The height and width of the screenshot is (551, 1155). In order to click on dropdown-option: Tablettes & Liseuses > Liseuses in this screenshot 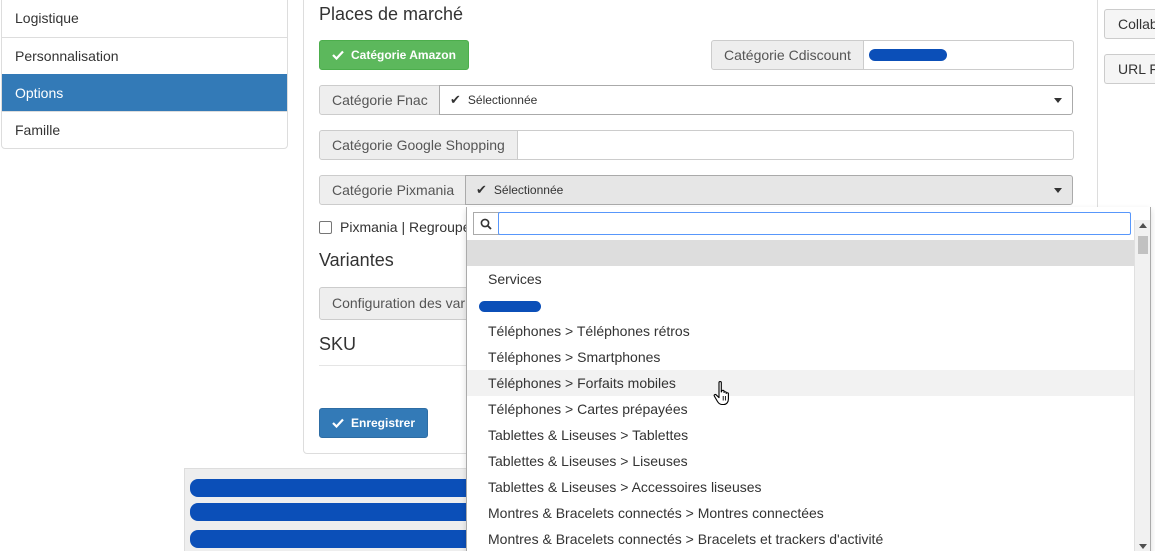, I will do `click(800, 461)`.